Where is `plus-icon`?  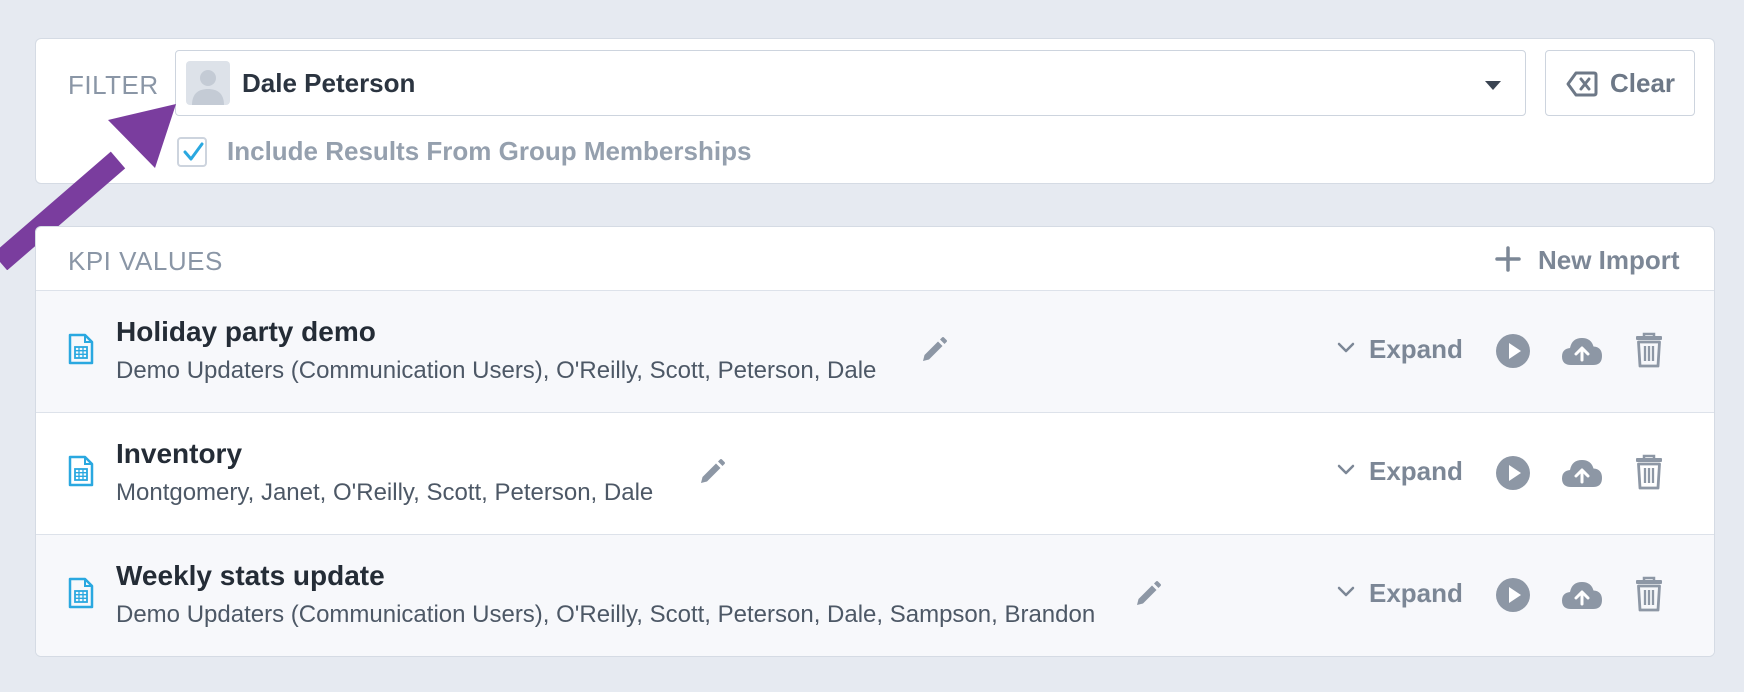
plus-icon is located at coordinates (1508, 259).